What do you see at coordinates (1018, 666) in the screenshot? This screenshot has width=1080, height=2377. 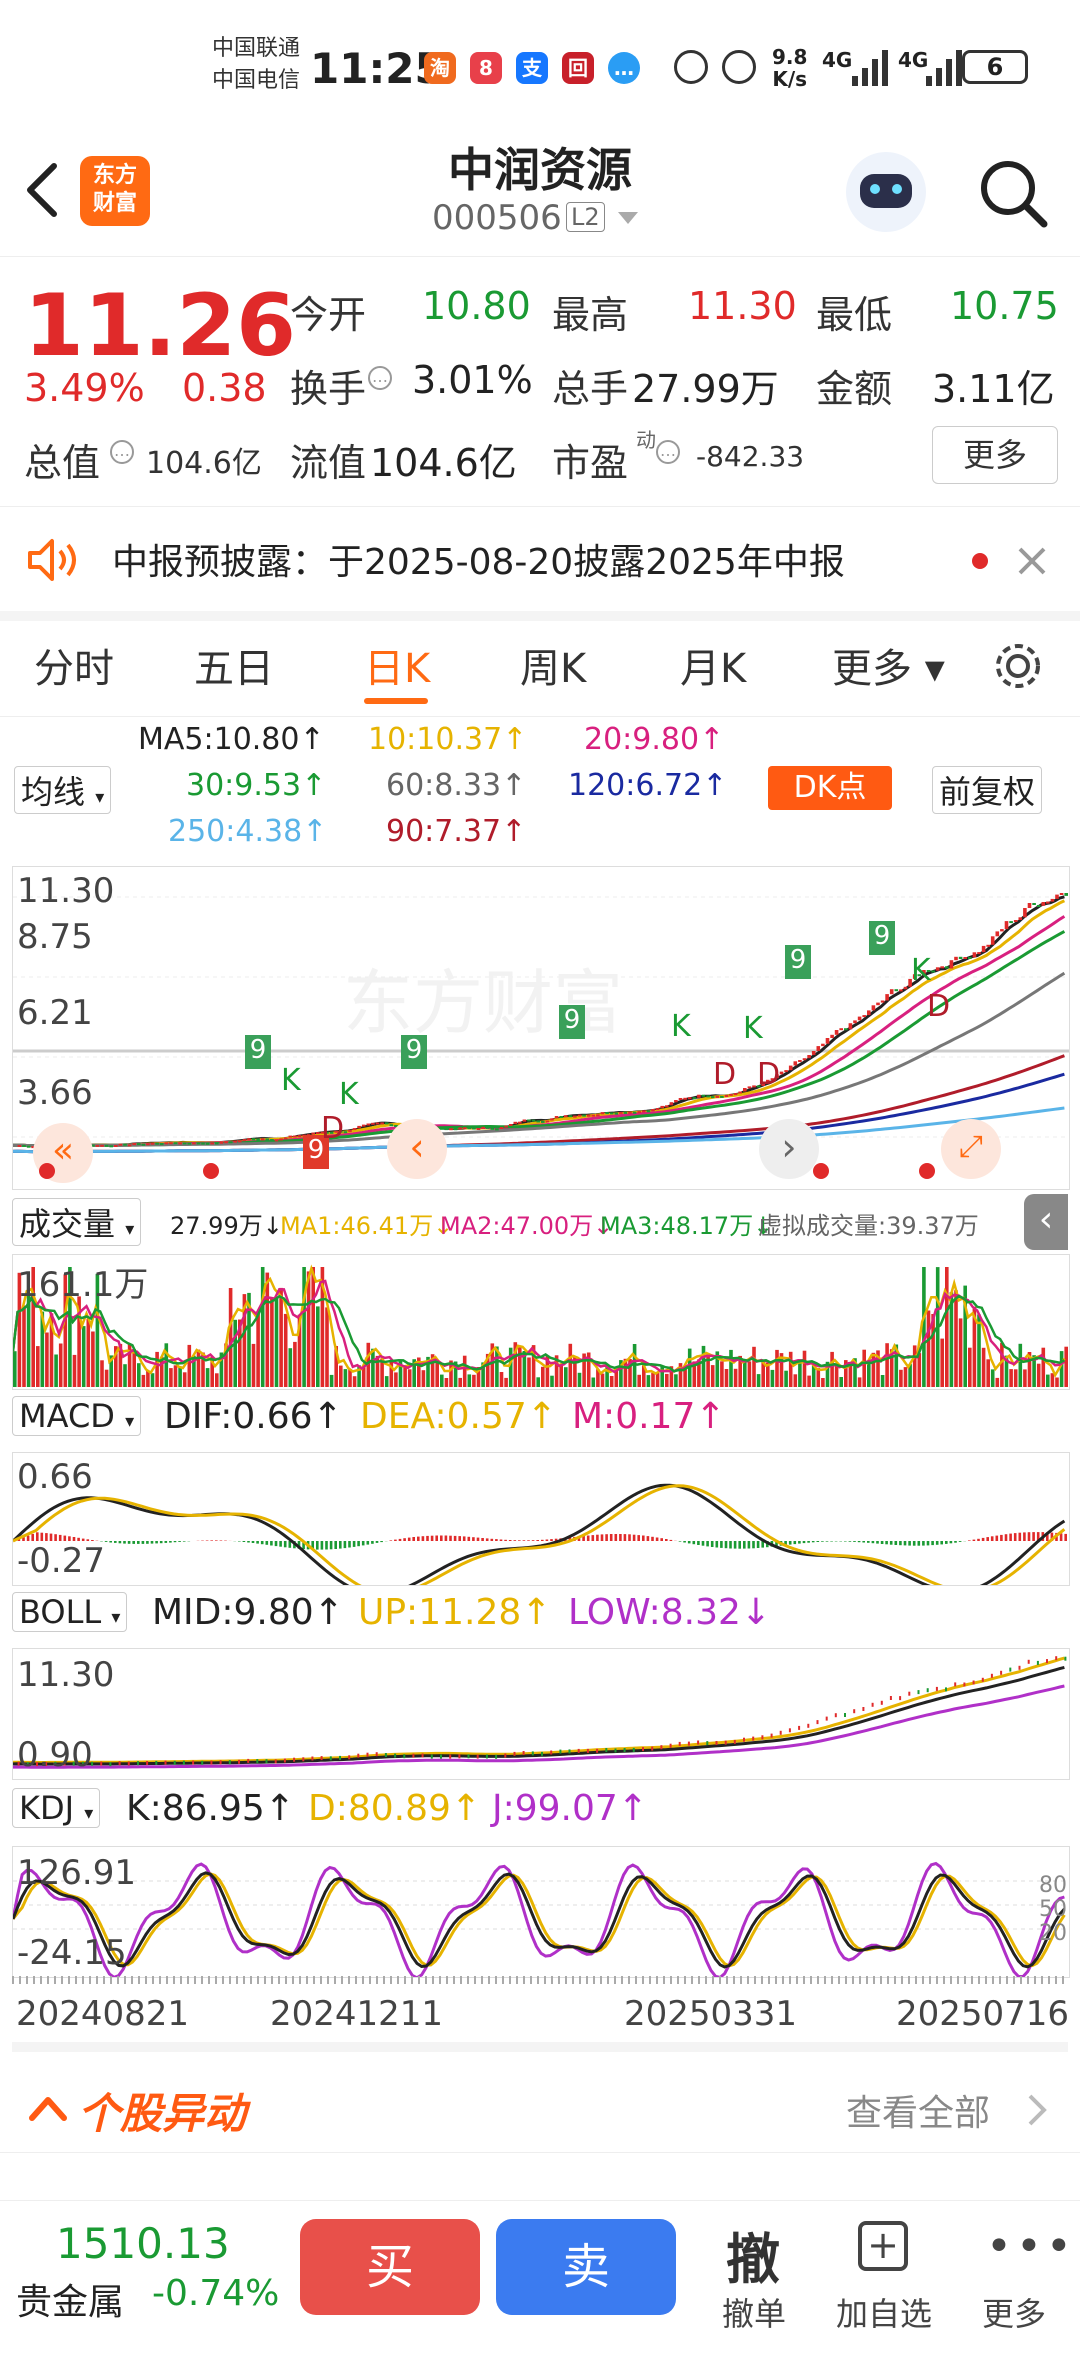 I see `gear-icon` at bounding box center [1018, 666].